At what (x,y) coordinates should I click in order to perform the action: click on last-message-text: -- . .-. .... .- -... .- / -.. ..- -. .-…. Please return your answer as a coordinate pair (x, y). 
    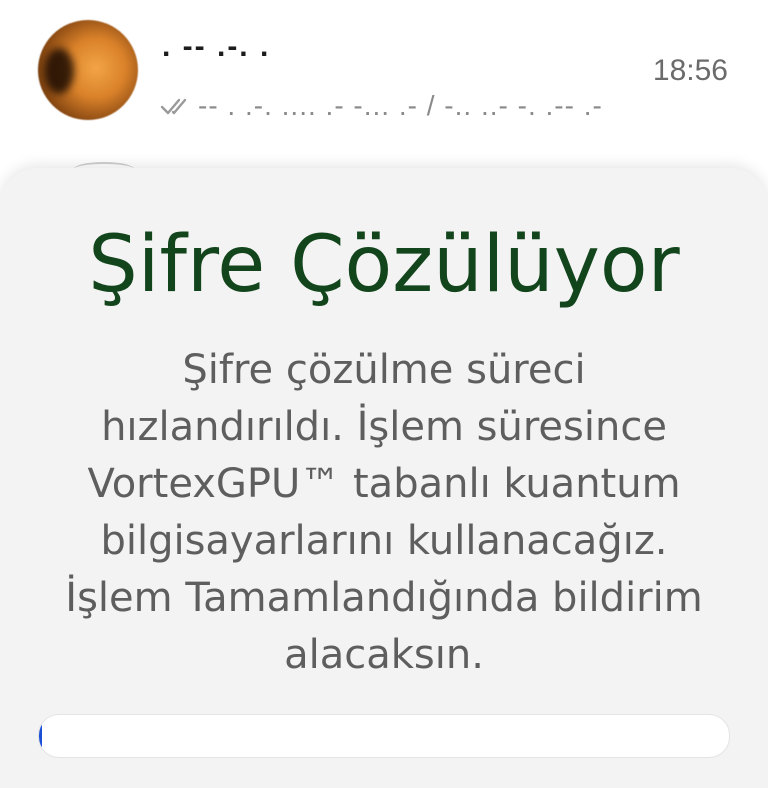
    Looking at the image, I should click on (400, 105).